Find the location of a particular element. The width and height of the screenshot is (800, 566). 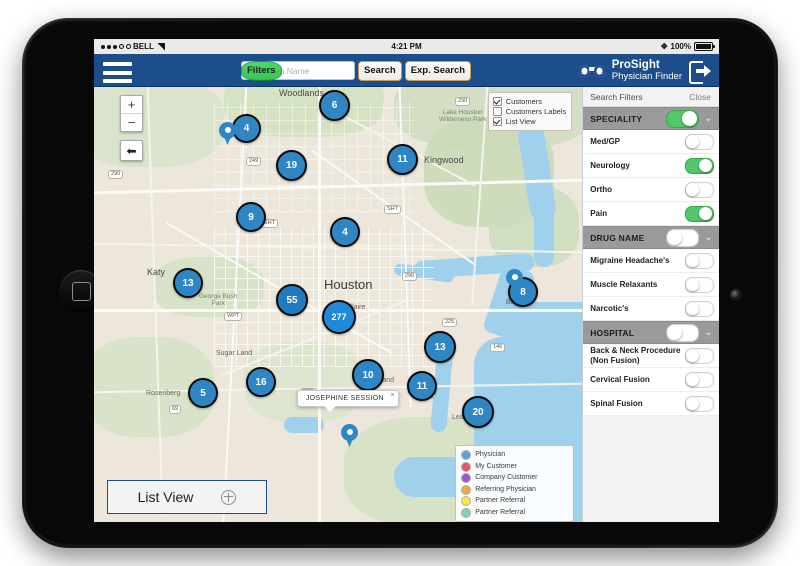

filter-item-label: Migraine Headache's is located at coordinates (630, 260).